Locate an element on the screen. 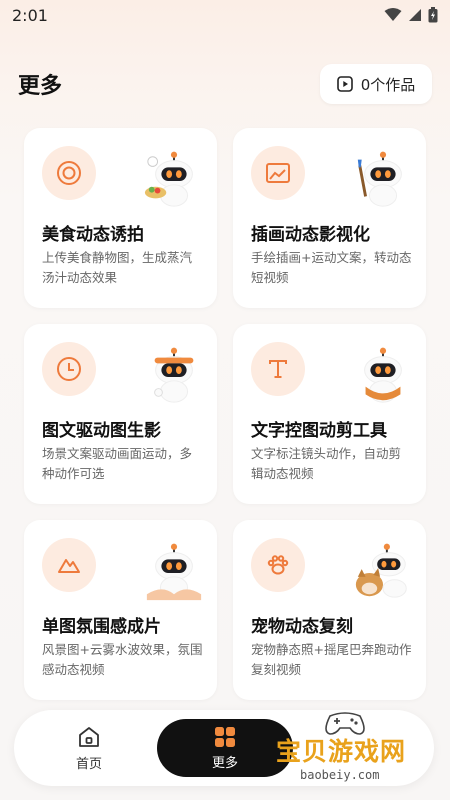 This screenshot has width=450, height=800. battery-icon is located at coordinates (433, 15).